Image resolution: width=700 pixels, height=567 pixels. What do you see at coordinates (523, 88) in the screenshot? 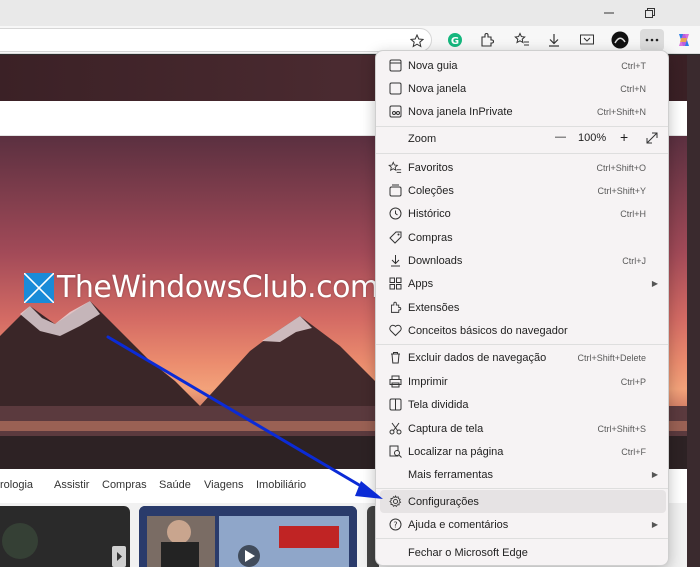
I see `menu-item-new-window: Nova janela Ctrl+N` at bounding box center [523, 88].